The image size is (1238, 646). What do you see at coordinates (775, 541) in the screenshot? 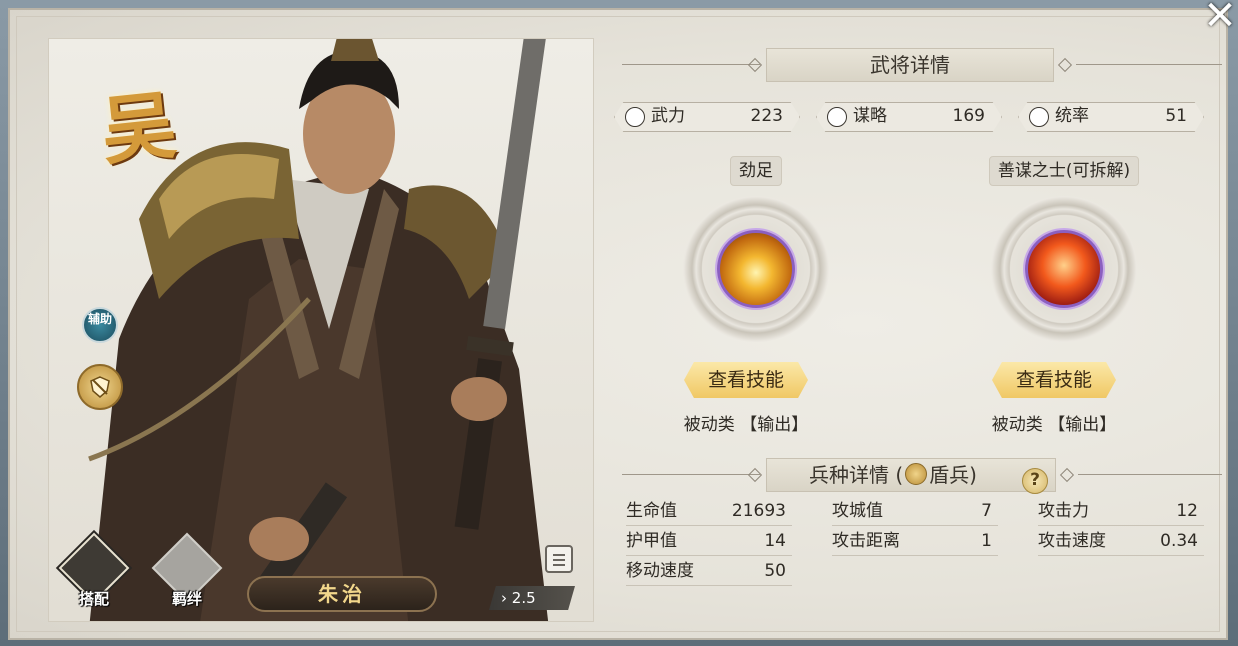
I see `troop-stat-value: 14` at bounding box center [775, 541].